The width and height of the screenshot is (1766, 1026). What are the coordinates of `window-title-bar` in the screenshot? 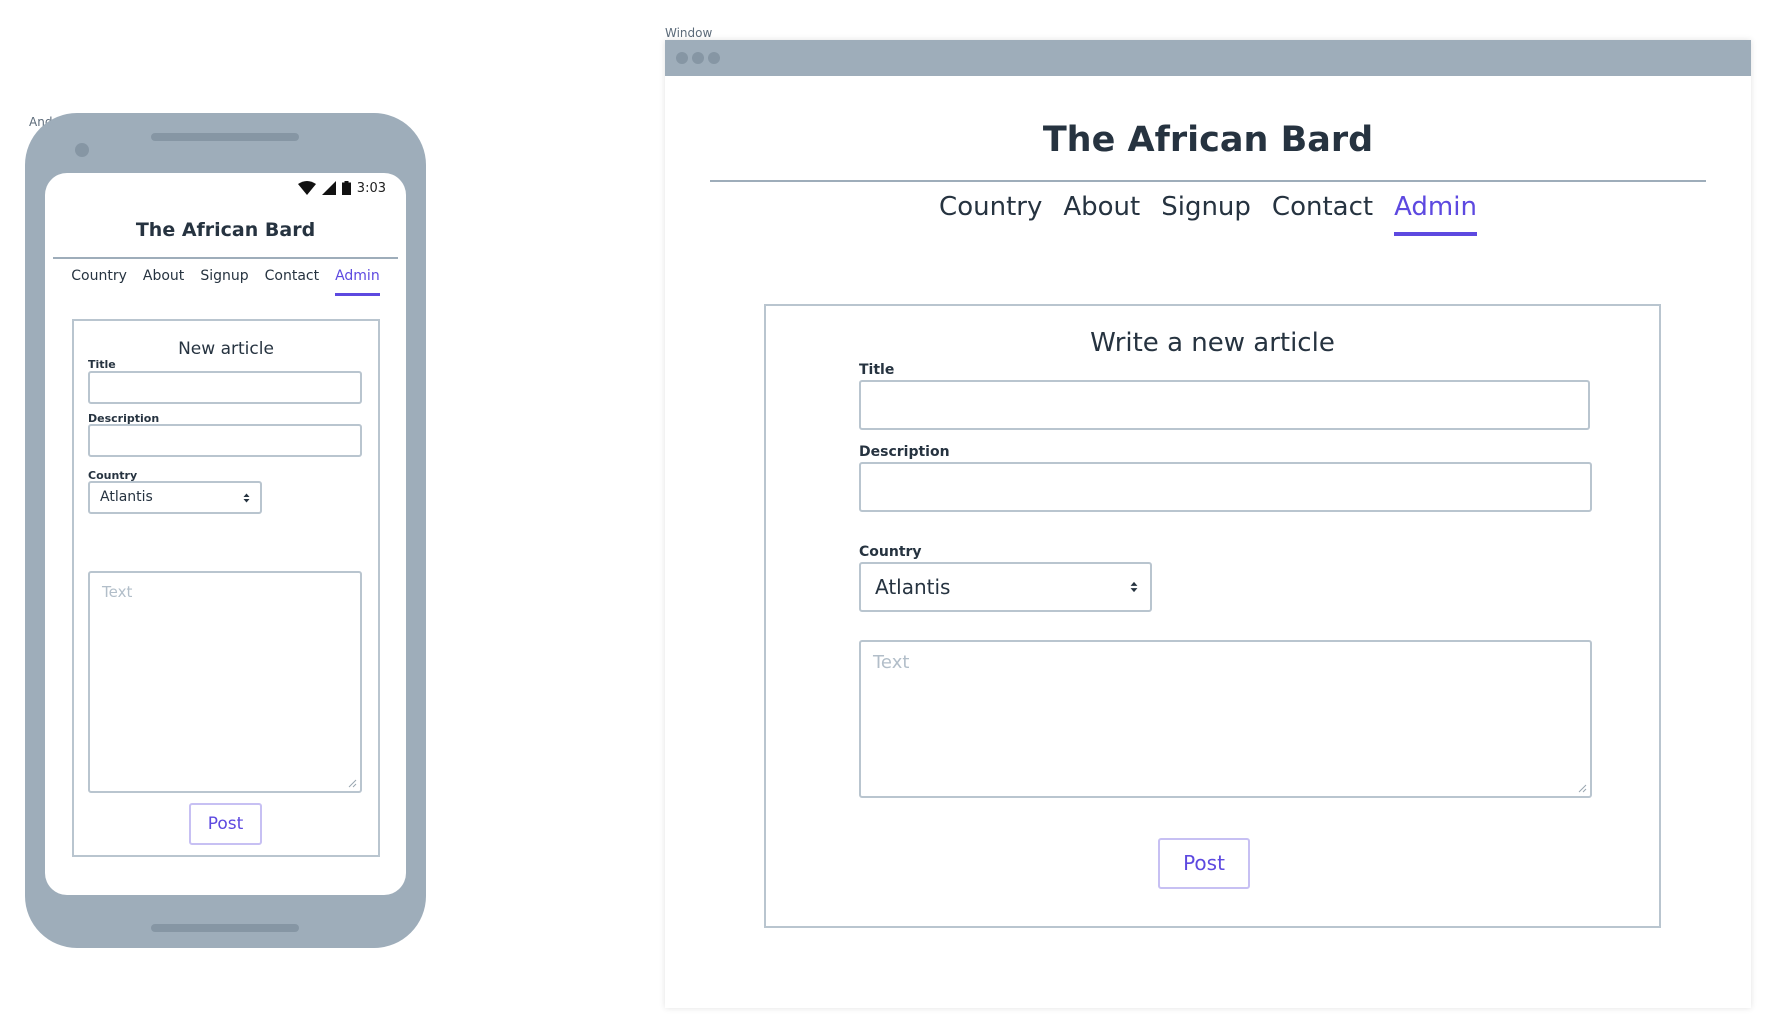 It's located at (1208, 58).